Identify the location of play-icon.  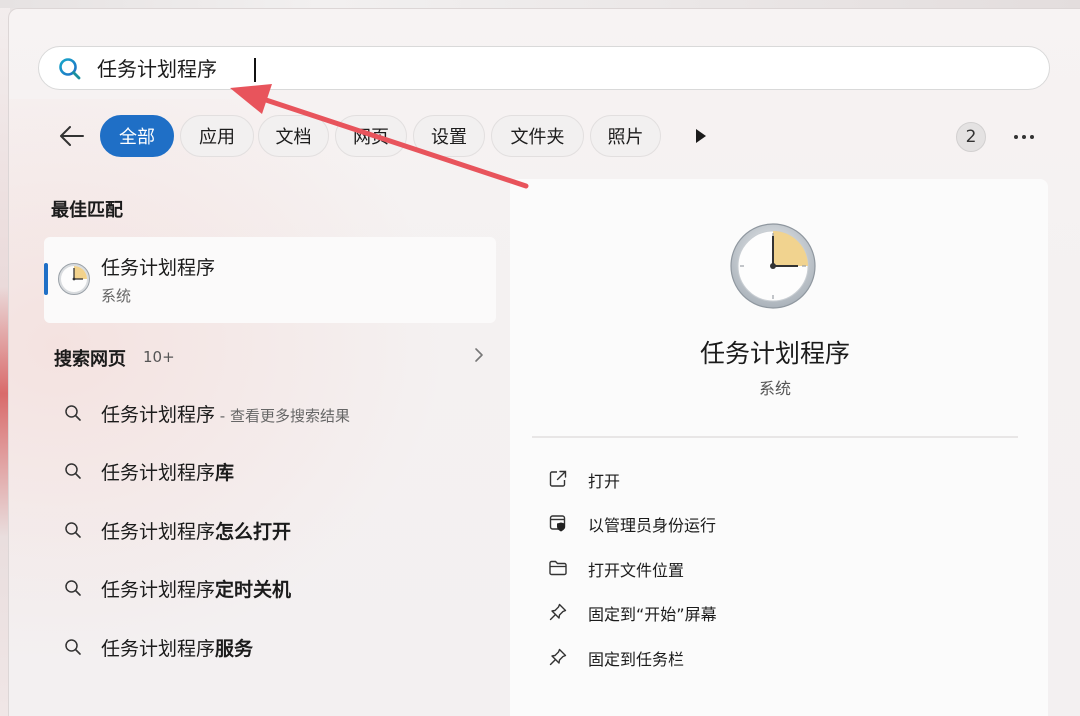
(701, 136).